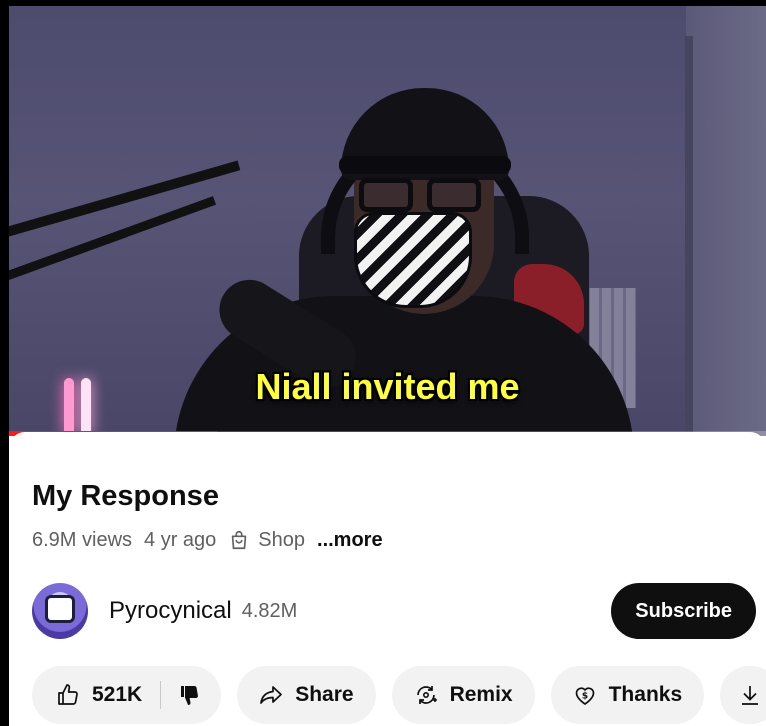 Image resolution: width=766 pixels, height=726 pixels. I want to click on thanks-label: Thanks, so click(645, 694).